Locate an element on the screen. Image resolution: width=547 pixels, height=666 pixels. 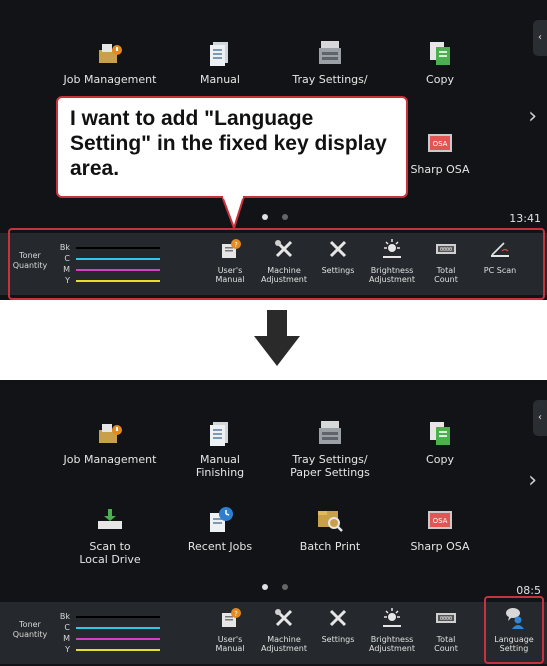
manual-finishing-icon is located at coordinates (219, 434).